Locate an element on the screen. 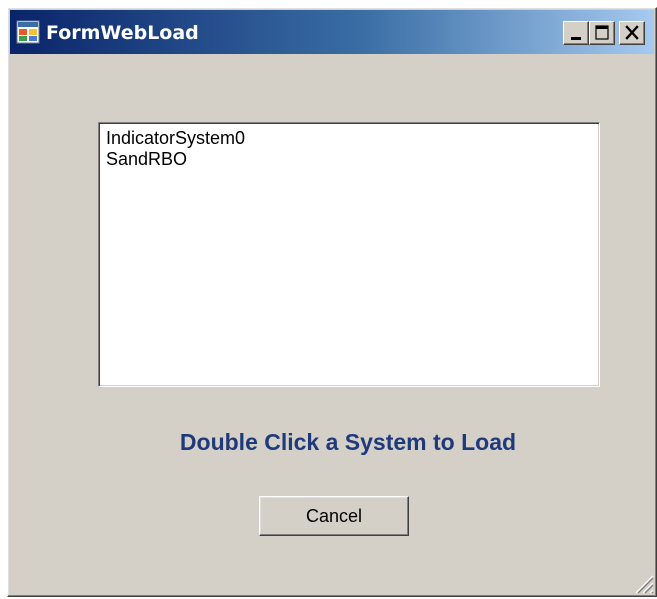  app-icon is located at coordinates (28, 32).